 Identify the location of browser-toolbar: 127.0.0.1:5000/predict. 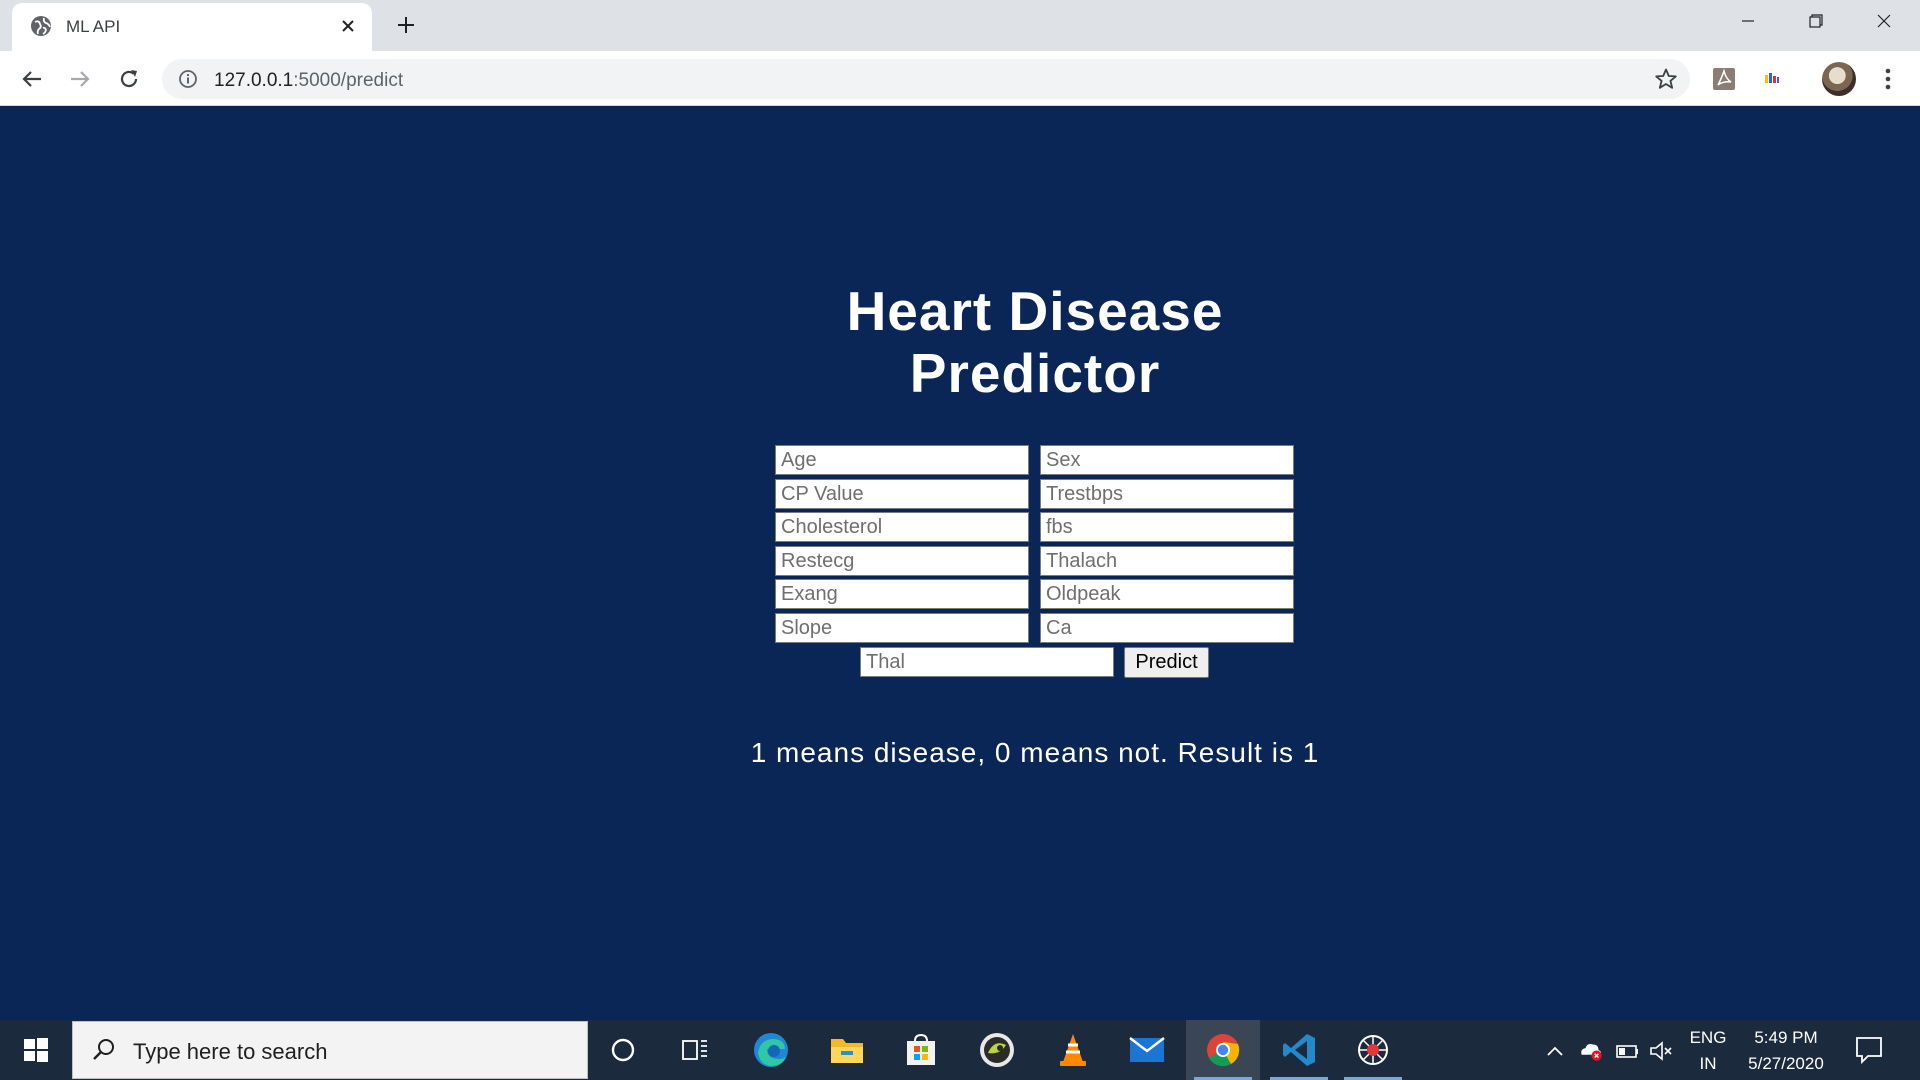
(960, 78).